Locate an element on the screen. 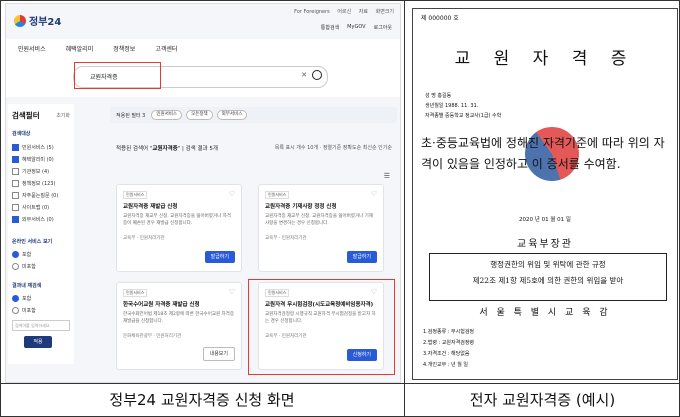 This screenshot has width=680, height=417. clear-search-icon: ✕ is located at coordinates (304, 75).